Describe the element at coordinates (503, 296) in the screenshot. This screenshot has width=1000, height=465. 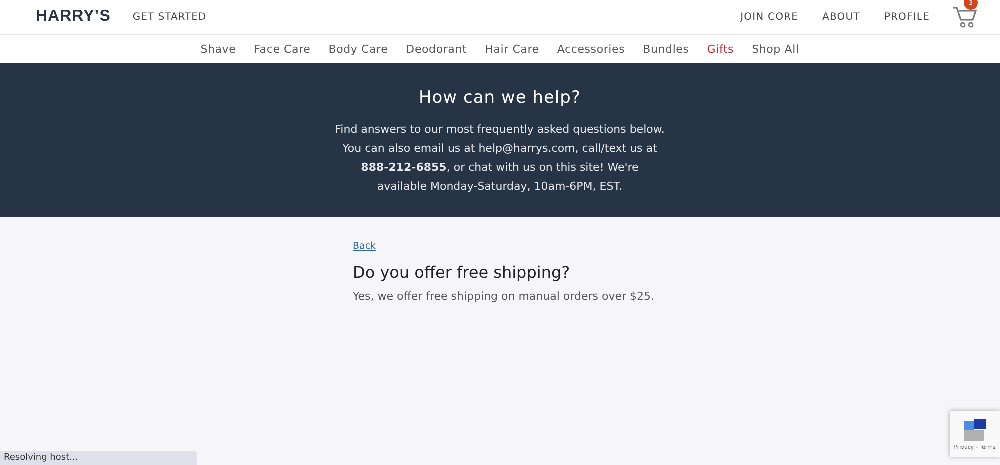
I see `answer-text: Yes, we offer free shipping on manual orders over $25.` at that location.